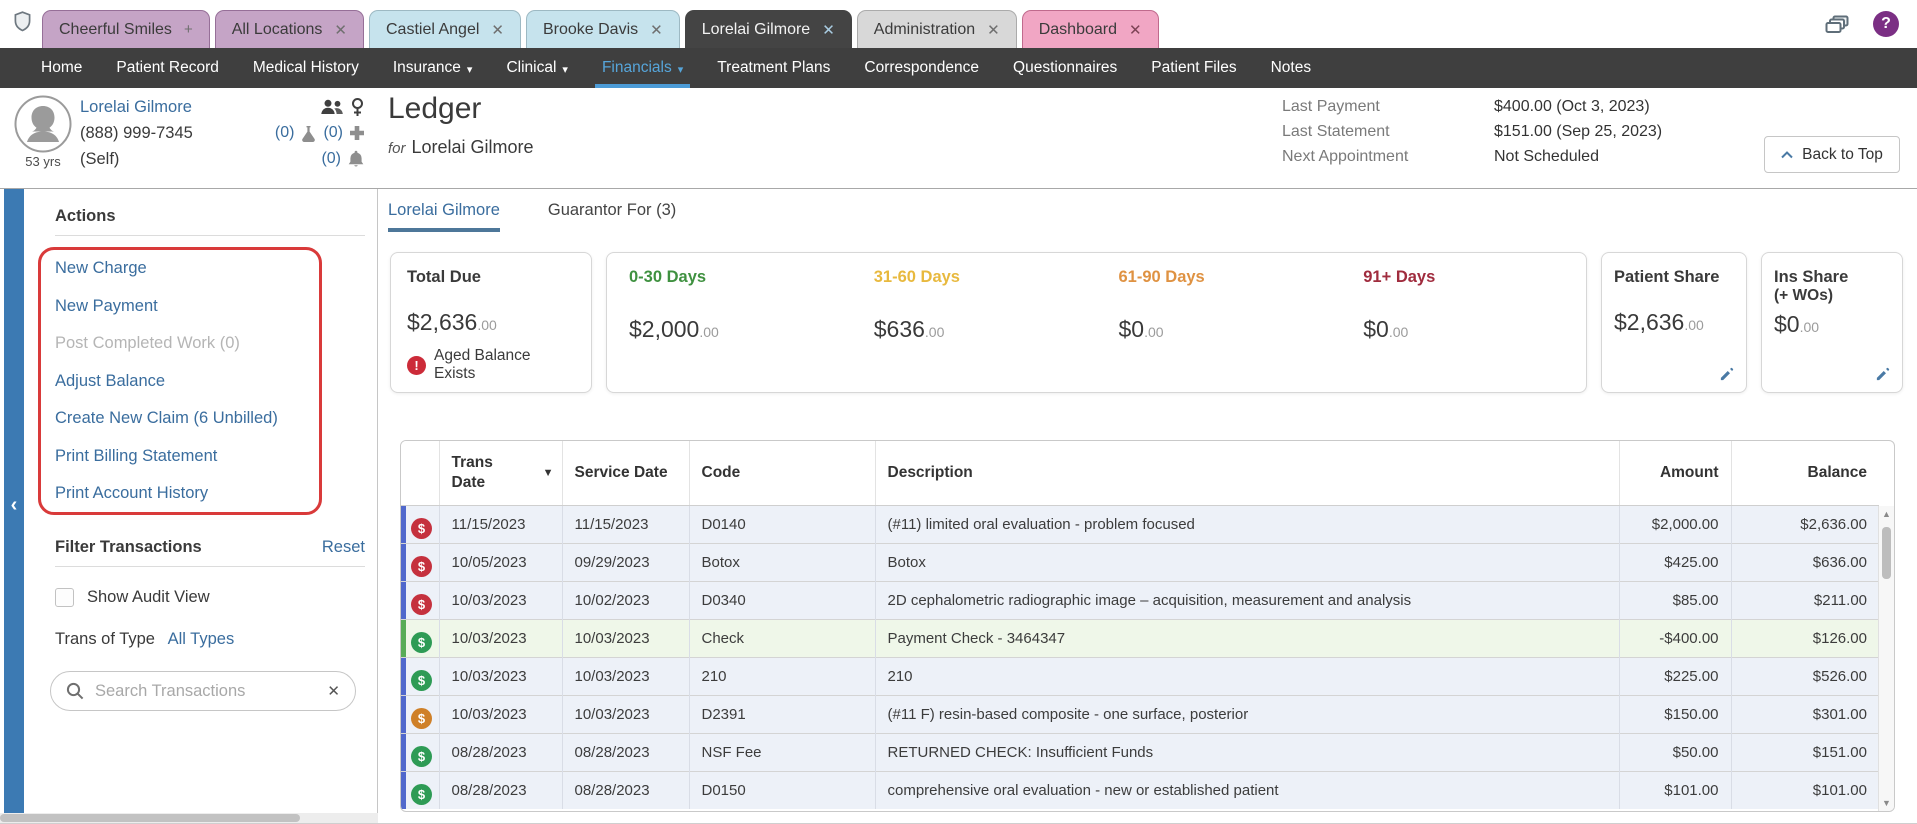 This screenshot has width=1917, height=824. Describe the element at coordinates (1193, 68) in the screenshot. I see `nav-patient-files: Patient Files` at that location.